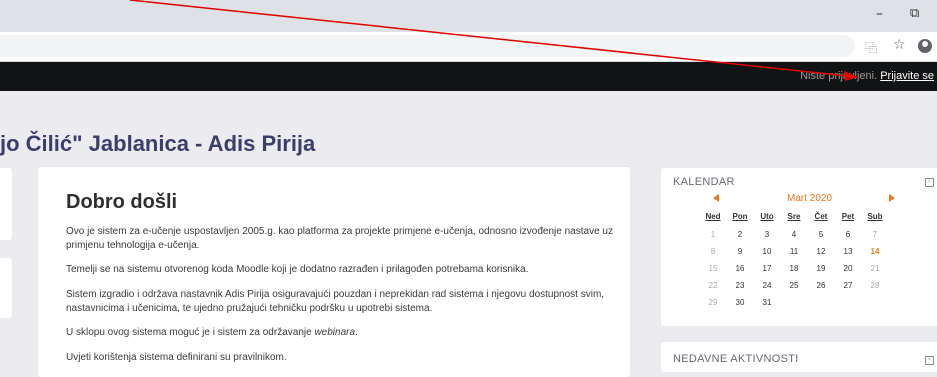 The image size is (937, 377). What do you see at coordinates (925, 46) in the screenshot?
I see `account-icon` at bounding box center [925, 46].